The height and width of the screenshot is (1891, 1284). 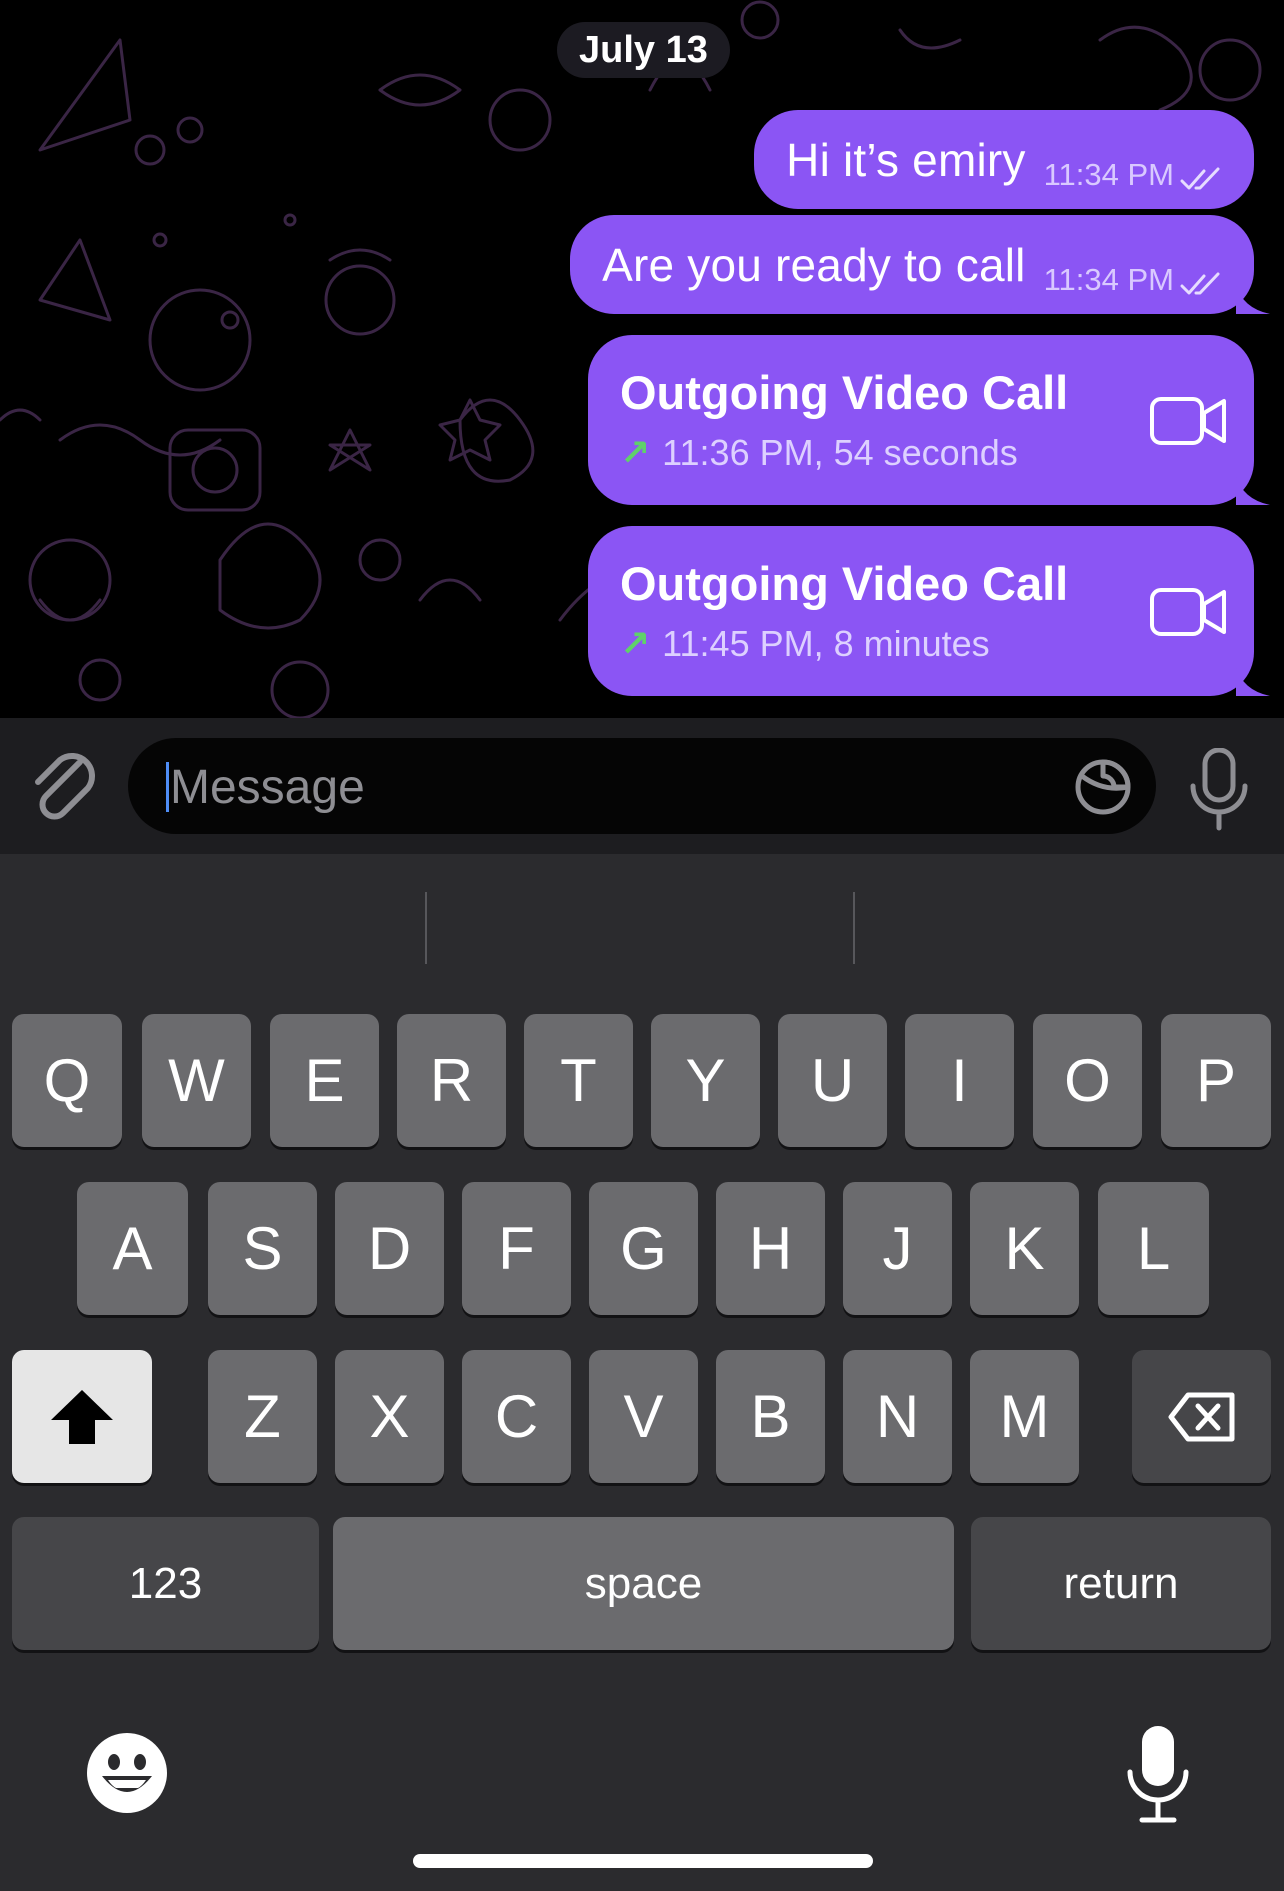 I want to click on key-v: V, so click(x=643, y=1416).